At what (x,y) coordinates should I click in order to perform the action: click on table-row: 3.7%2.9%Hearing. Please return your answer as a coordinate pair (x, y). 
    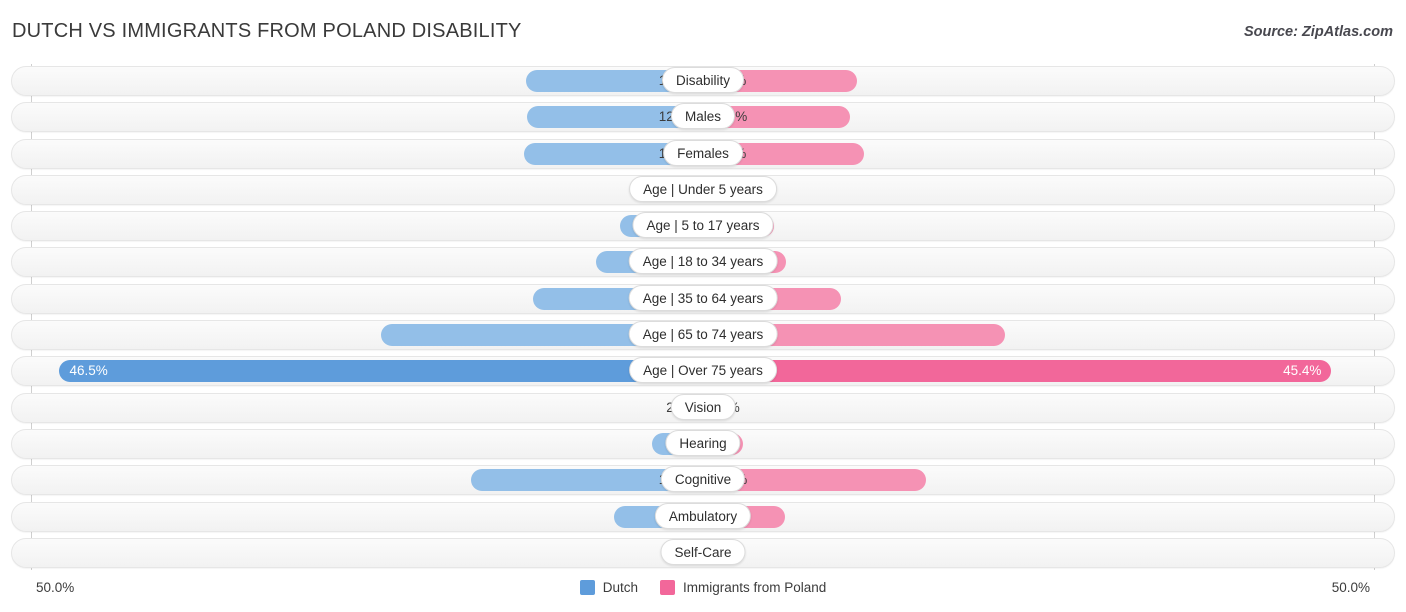
    Looking at the image, I should click on (703, 443).